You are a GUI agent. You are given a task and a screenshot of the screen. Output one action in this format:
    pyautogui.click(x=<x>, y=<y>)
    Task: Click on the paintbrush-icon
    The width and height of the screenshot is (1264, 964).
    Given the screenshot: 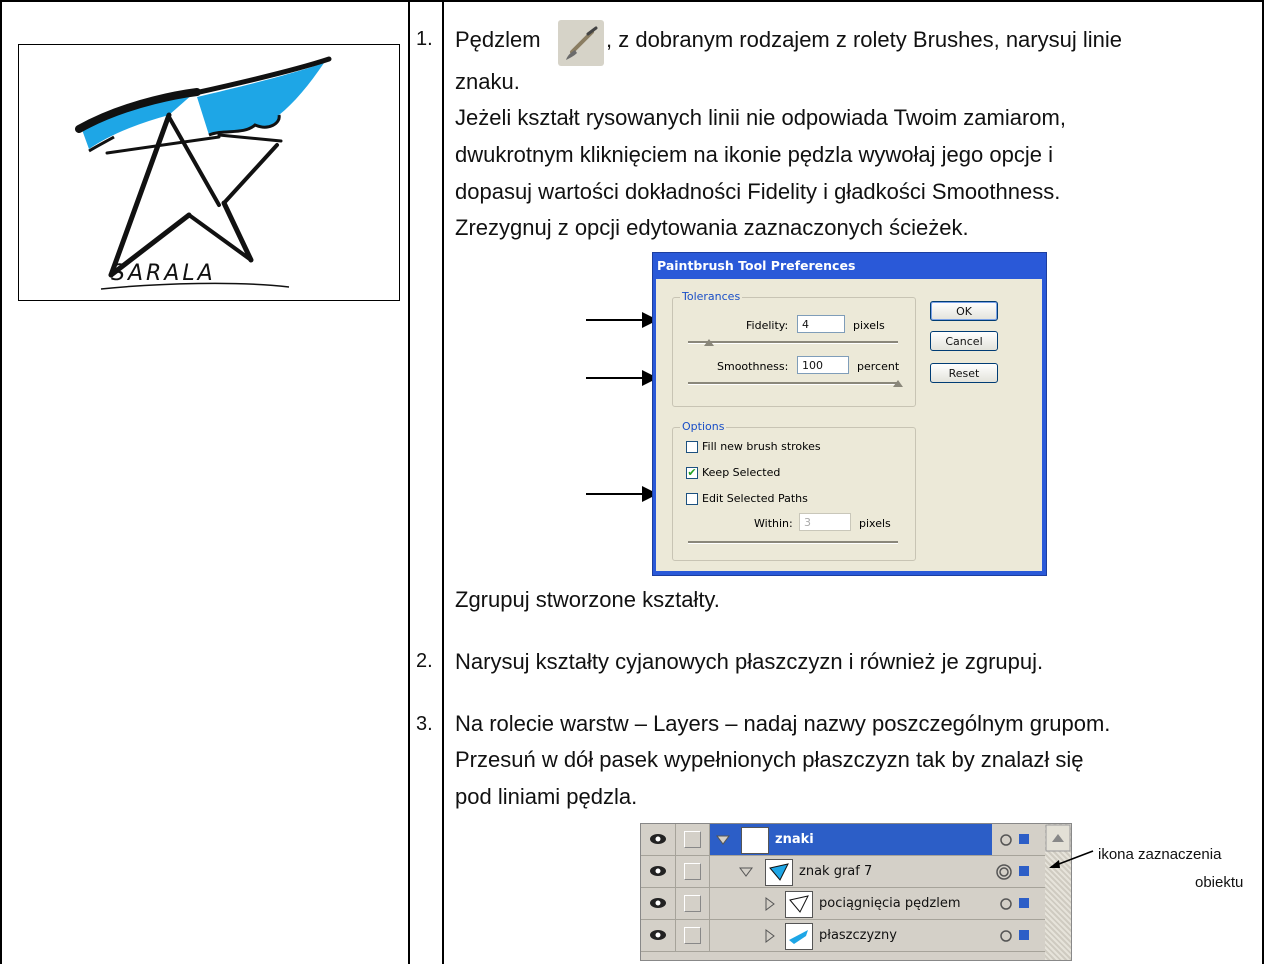 What is the action you would take?
    pyautogui.click(x=581, y=43)
    